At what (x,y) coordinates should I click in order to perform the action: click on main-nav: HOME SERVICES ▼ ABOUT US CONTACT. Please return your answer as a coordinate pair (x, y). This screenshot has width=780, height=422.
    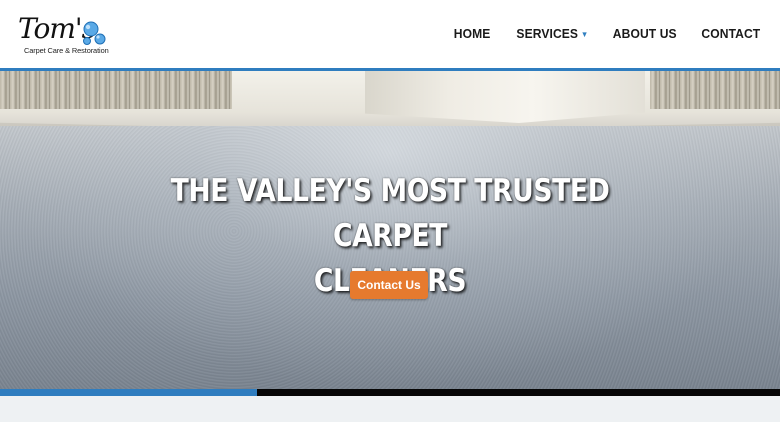
    Looking at the image, I should click on (595, 34).